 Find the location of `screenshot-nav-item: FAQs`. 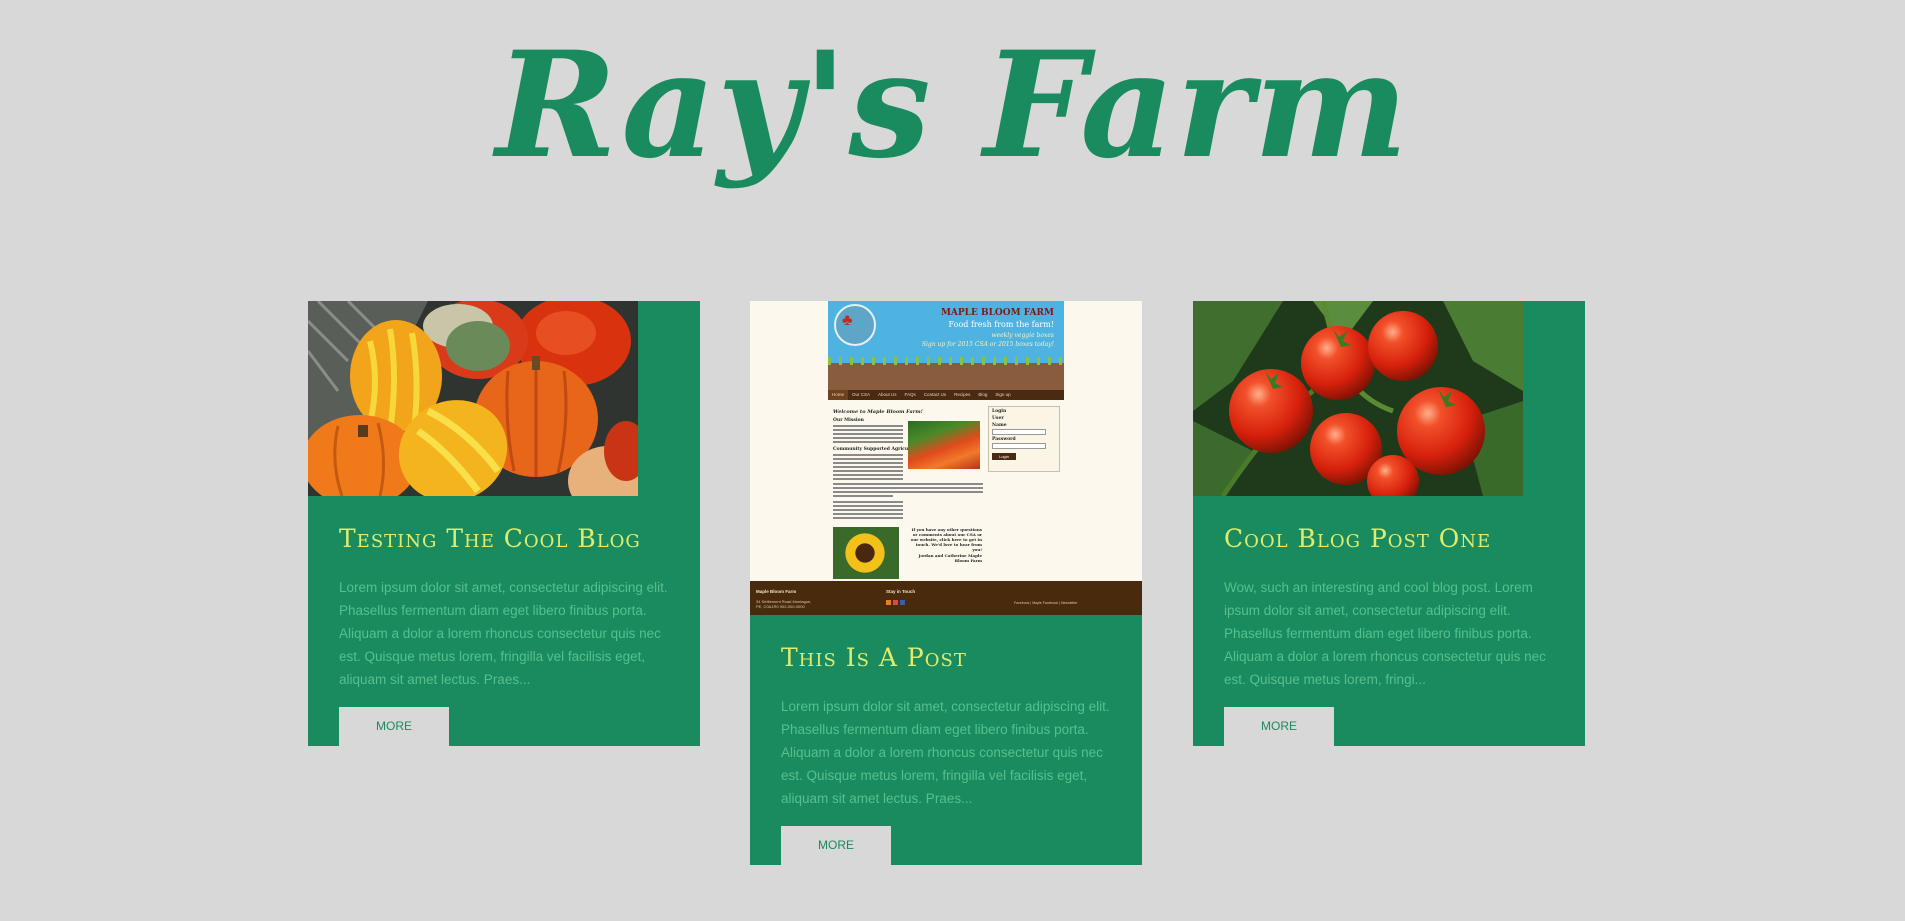

screenshot-nav-item: FAQs is located at coordinates (910, 394).